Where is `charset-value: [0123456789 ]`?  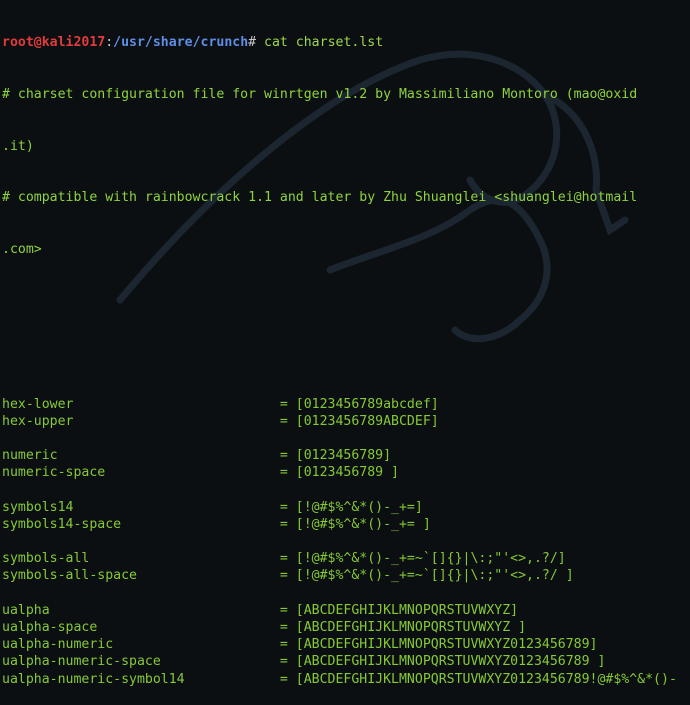 charset-value: [0123456789 ] is located at coordinates (347, 473).